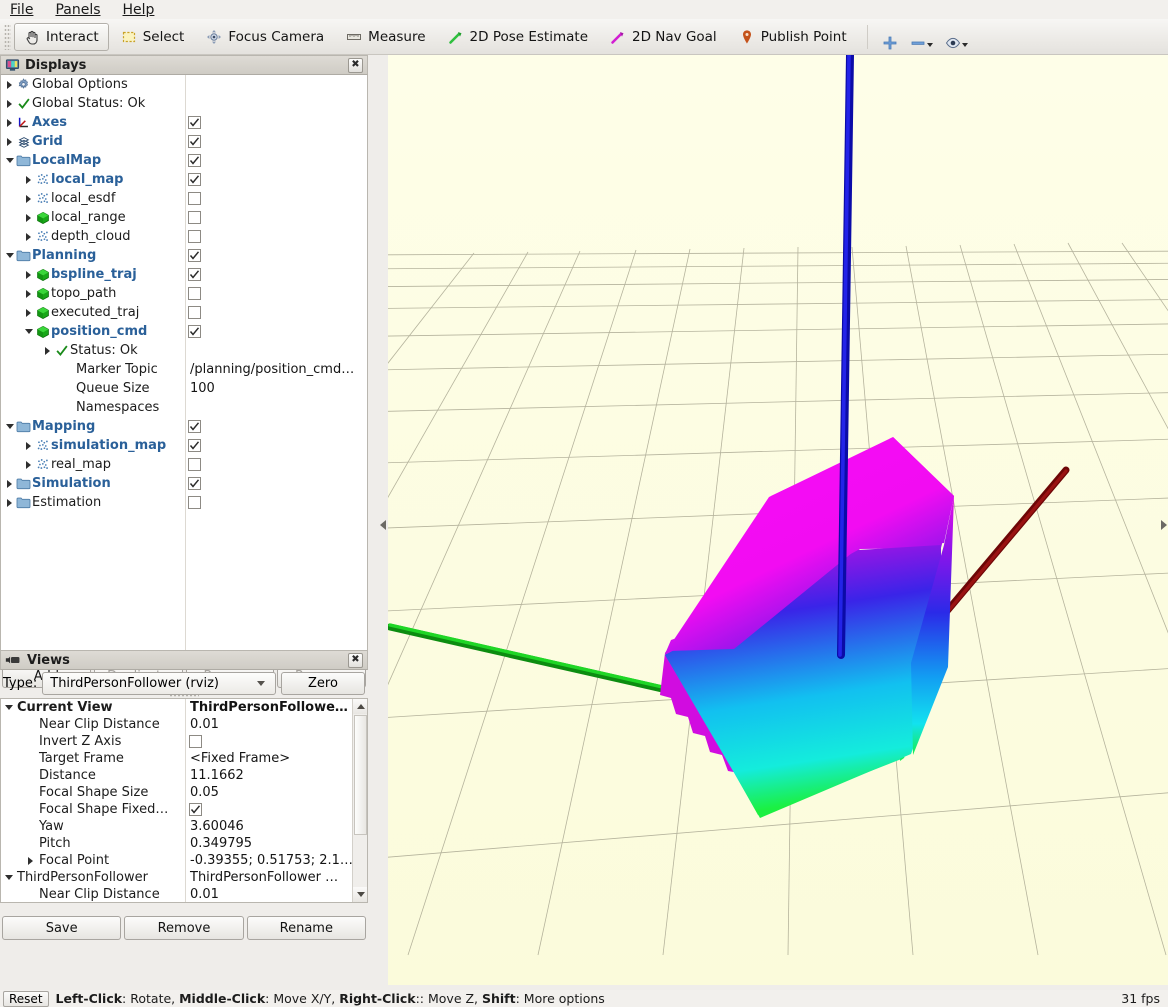 The height and width of the screenshot is (1007, 1168). I want to click on view-property-value: 3.60046, so click(217, 826).